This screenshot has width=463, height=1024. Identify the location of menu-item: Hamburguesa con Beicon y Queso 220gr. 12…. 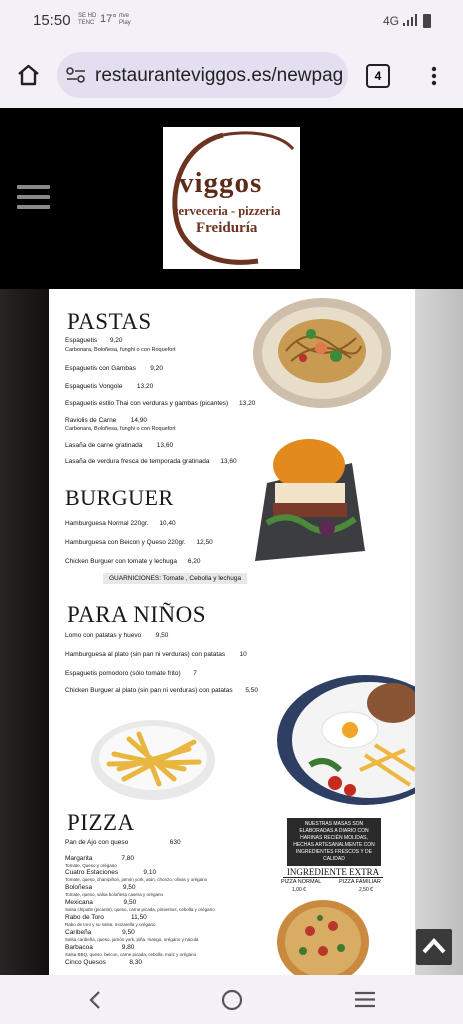
(139, 542).